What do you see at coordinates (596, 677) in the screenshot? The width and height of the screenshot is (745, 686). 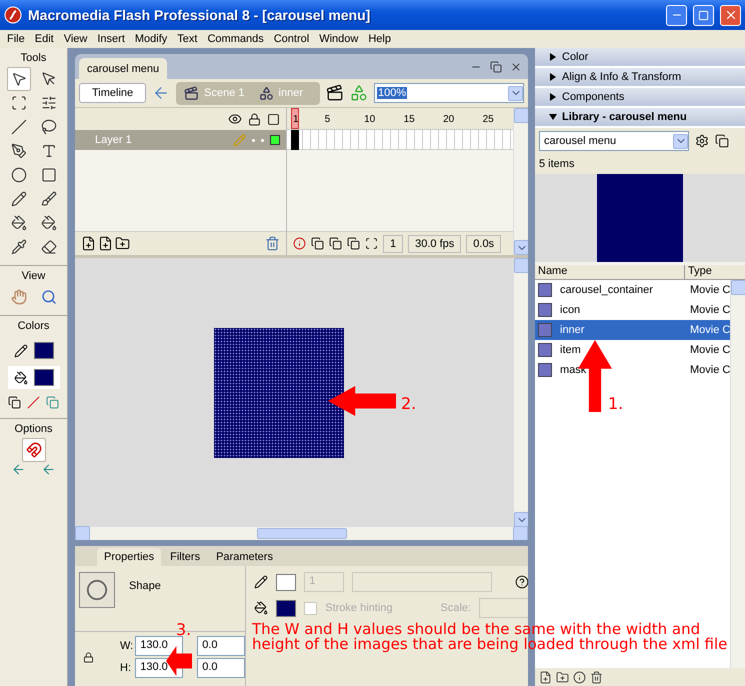 I see `delete-icon` at bounding box center [596, 677].